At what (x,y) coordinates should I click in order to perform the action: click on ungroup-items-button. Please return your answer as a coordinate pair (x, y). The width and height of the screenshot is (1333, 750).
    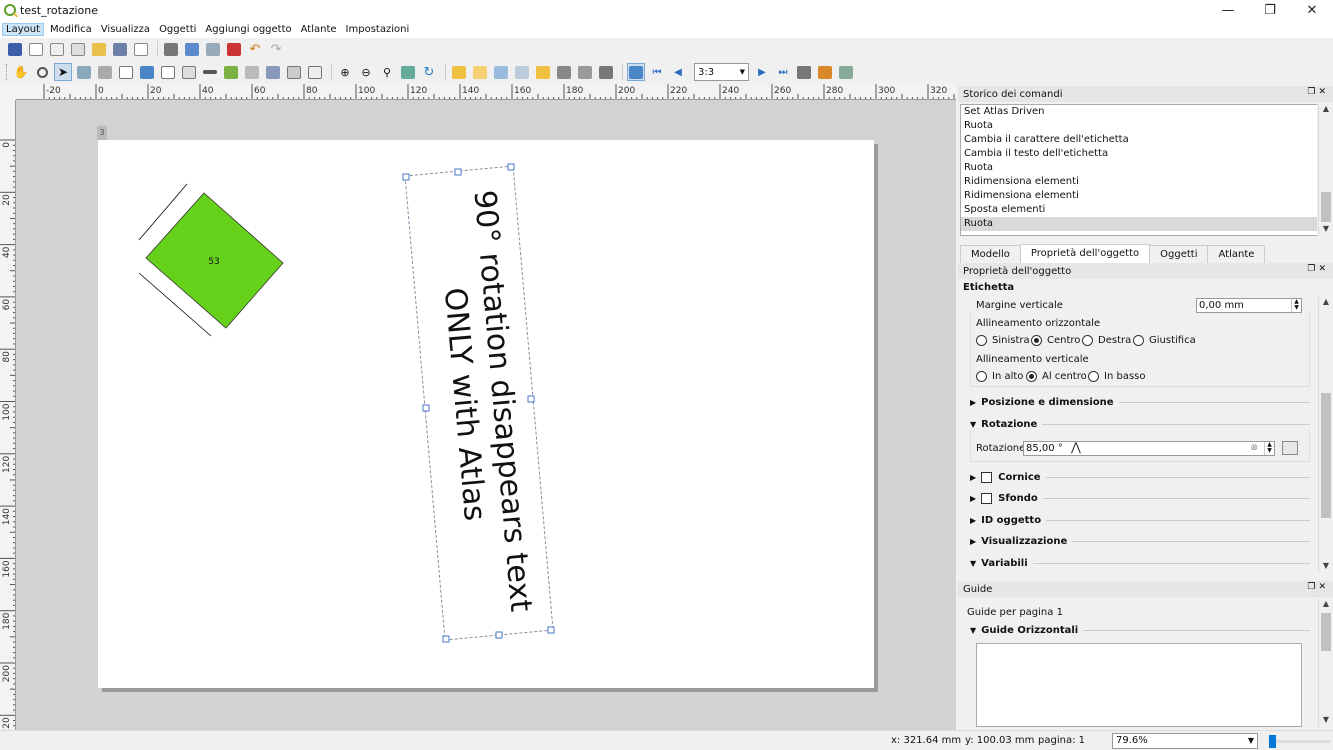
    Looking at the image, I should click on (480, 72).